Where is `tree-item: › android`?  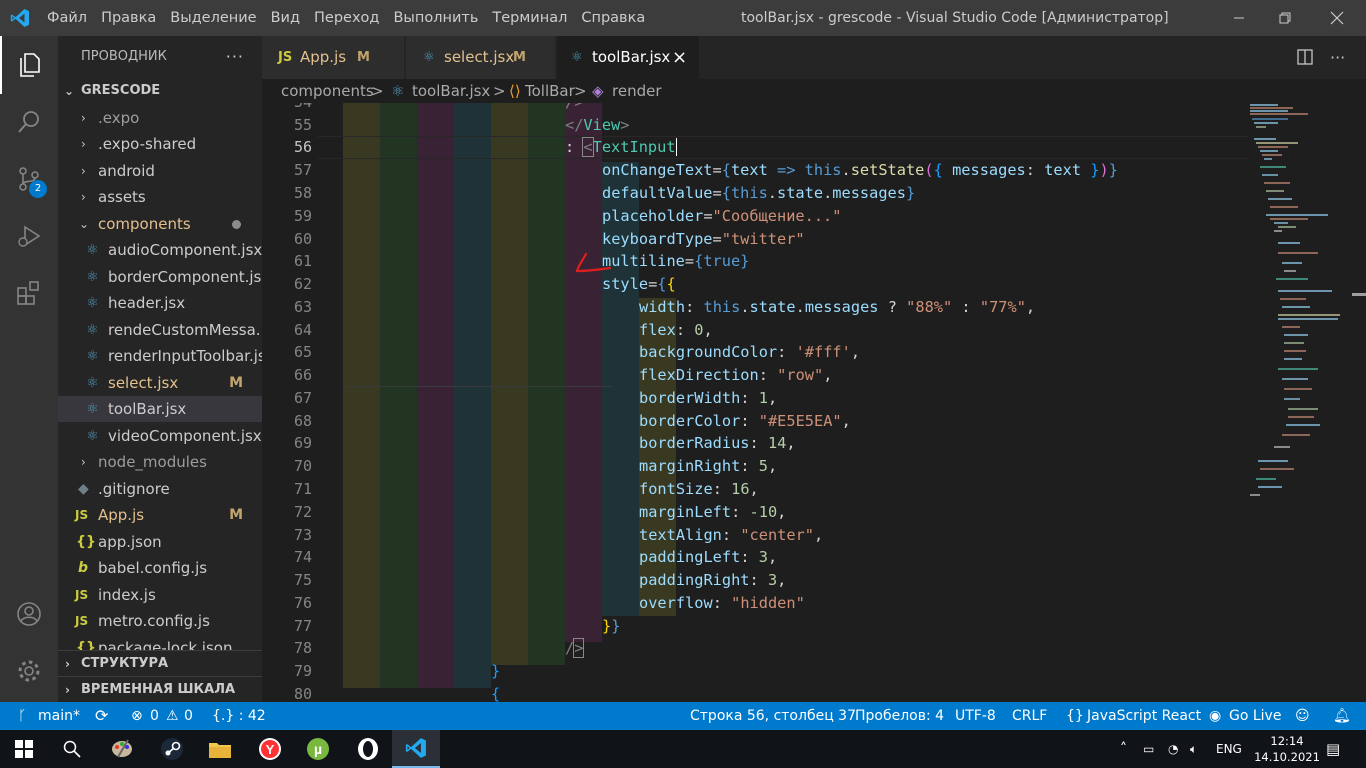
tree-item: › android is located at coordinates (160, 171).